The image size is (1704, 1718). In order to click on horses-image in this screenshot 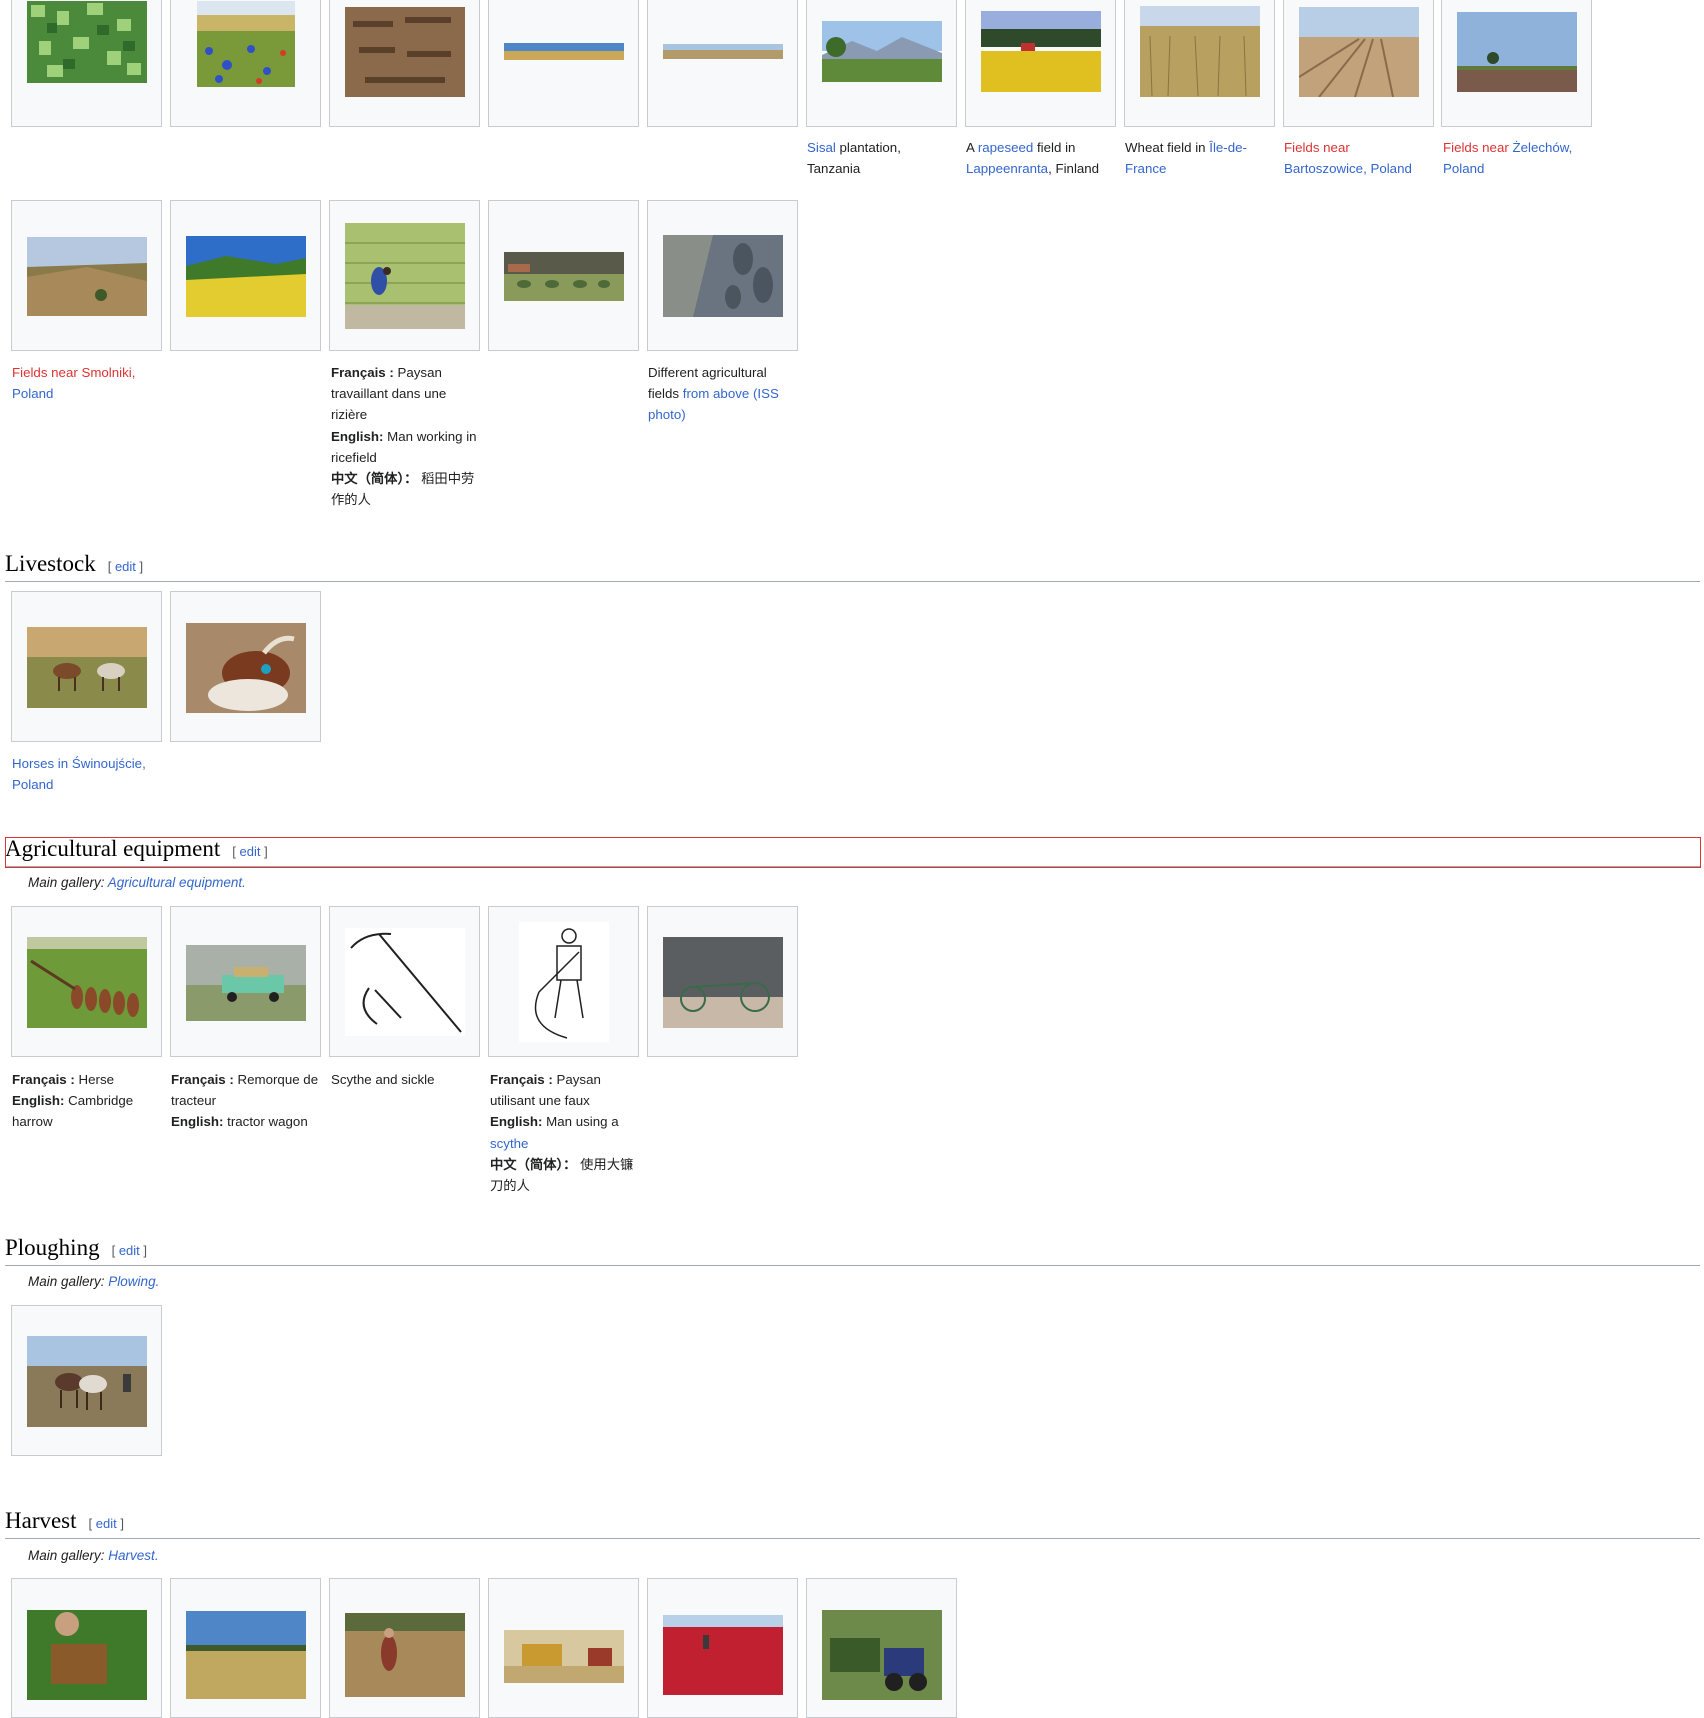, I will do `click(87, 667)`.